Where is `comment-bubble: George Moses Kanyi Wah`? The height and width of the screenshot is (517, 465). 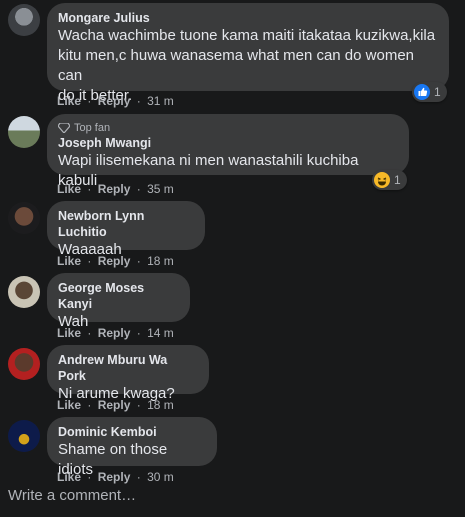 comment-bubble: George Moses Kanyi Wah is located at coordinates (118, 301).